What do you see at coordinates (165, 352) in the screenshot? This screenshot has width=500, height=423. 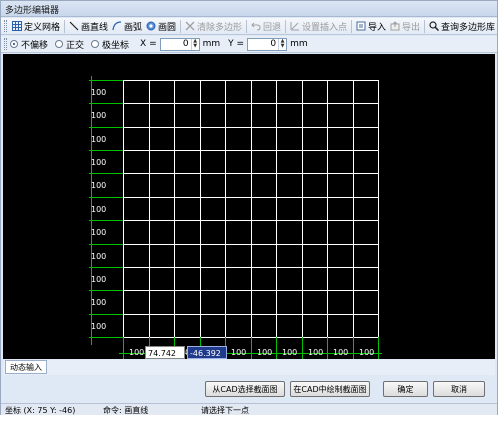 I see `dynamic-input-x: 74.742` at bounding box center [165, 352].